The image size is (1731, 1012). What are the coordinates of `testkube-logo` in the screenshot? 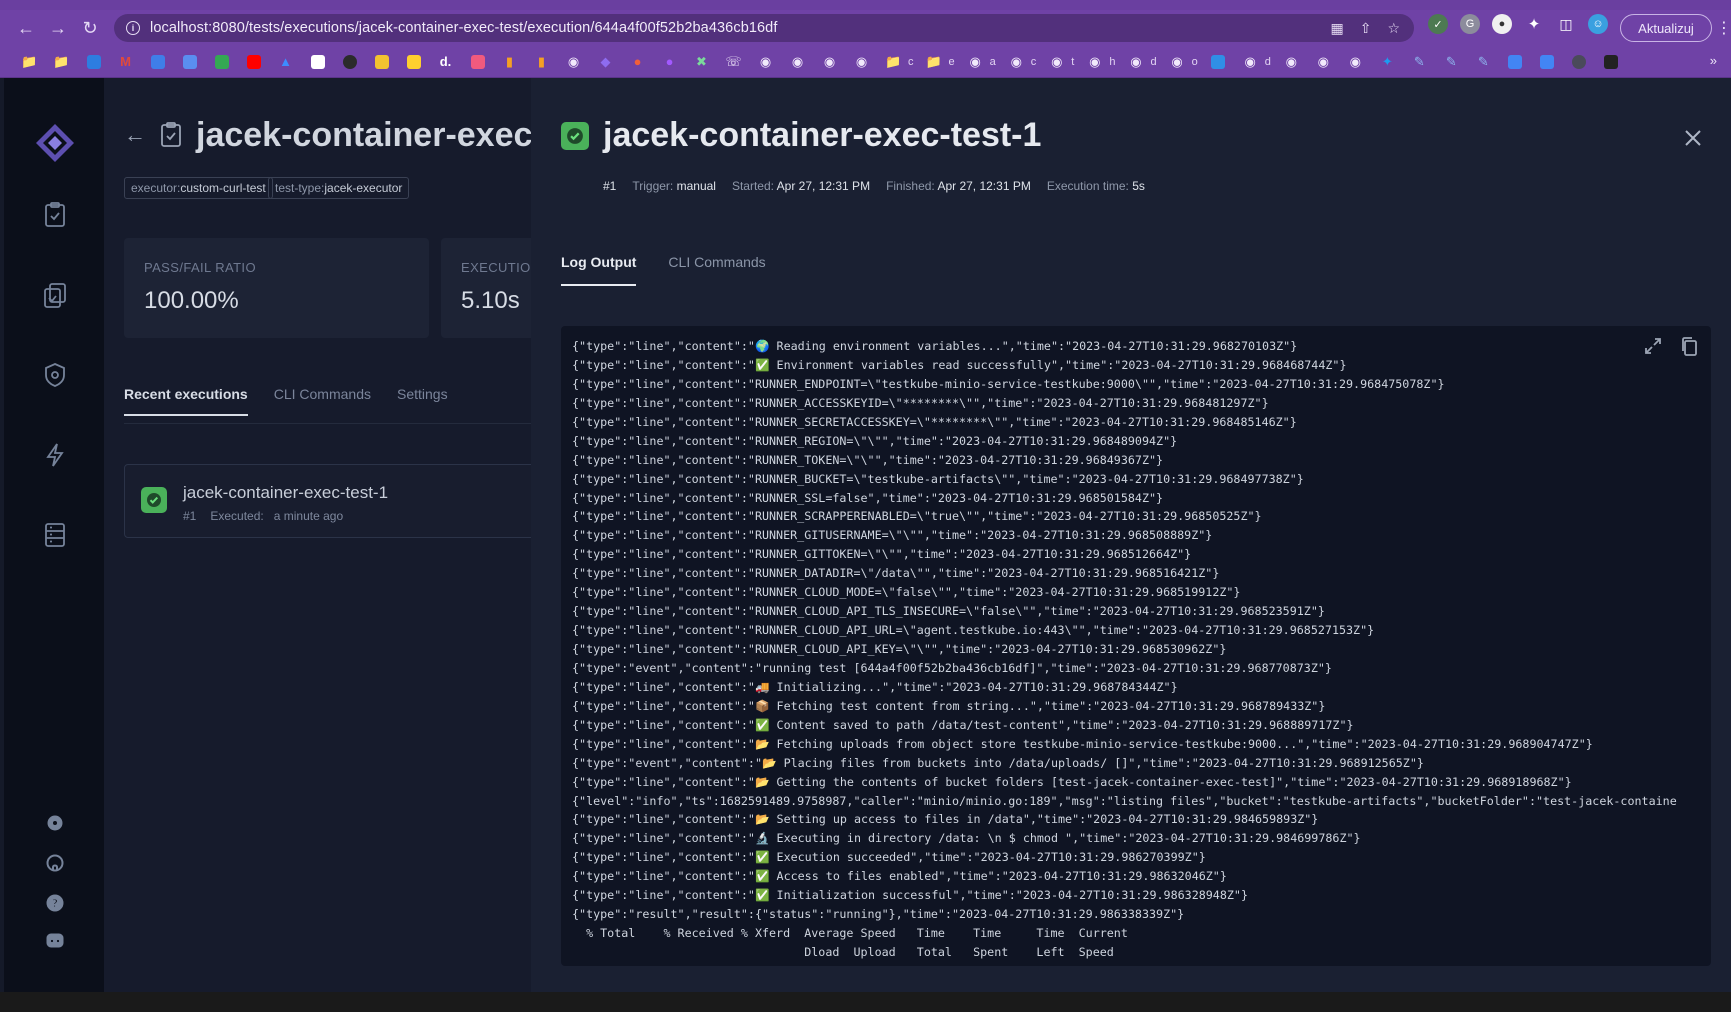 It's located at (55, 143).